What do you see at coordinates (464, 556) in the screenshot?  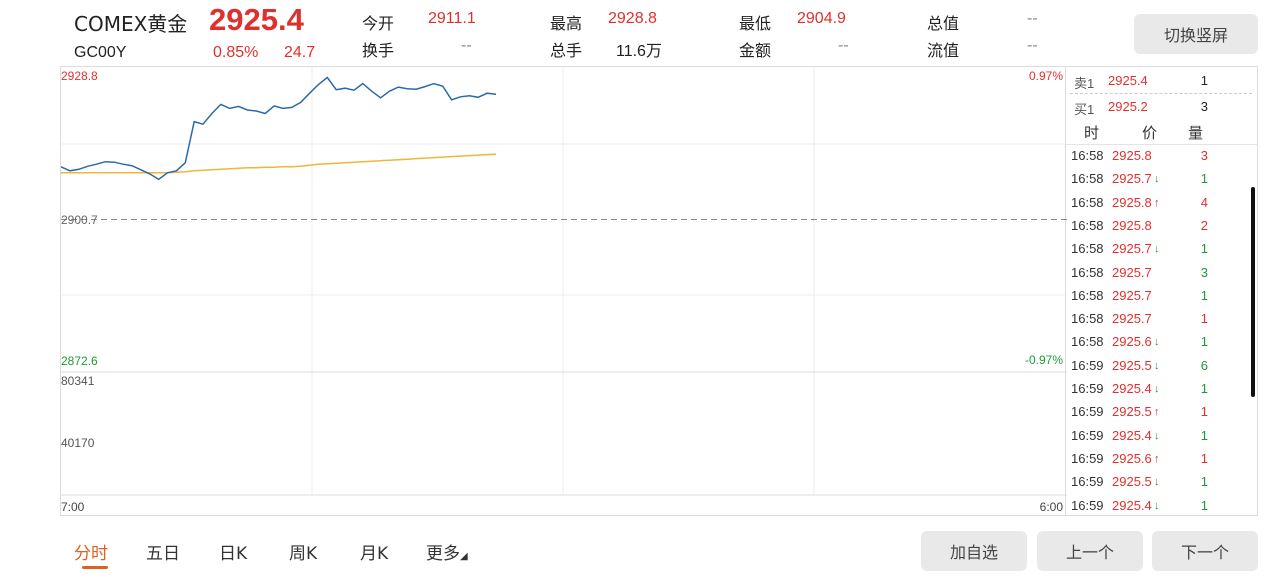 I see `corner-triangle-icon: ◢` at bounding box center [464, 556].